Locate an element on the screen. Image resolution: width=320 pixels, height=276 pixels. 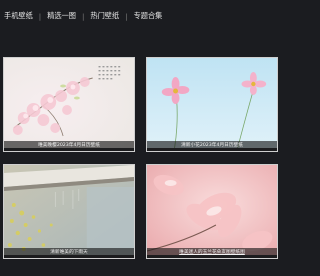
wallpaper-card-cosmos: 清新小花2023年4月日历壁纸 is located at coordinates (212, 104).